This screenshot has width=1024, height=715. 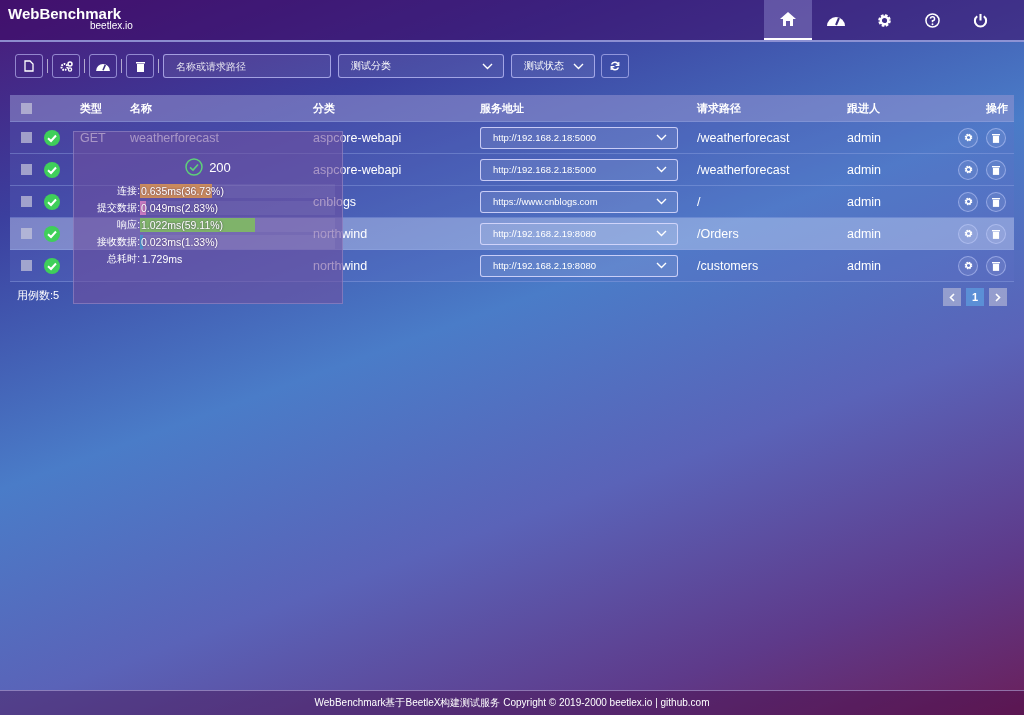 I want to click on refresh-button, so click(x=615, y=66).